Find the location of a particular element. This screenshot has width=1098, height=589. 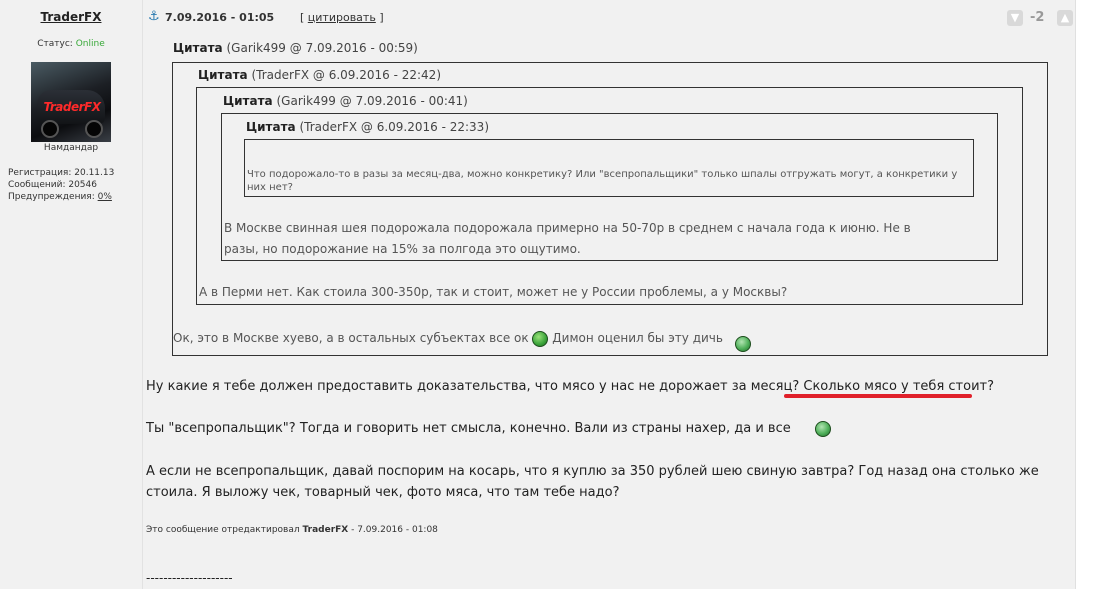

msgs-label: Сообщений: is located at coordinates (37, 185).